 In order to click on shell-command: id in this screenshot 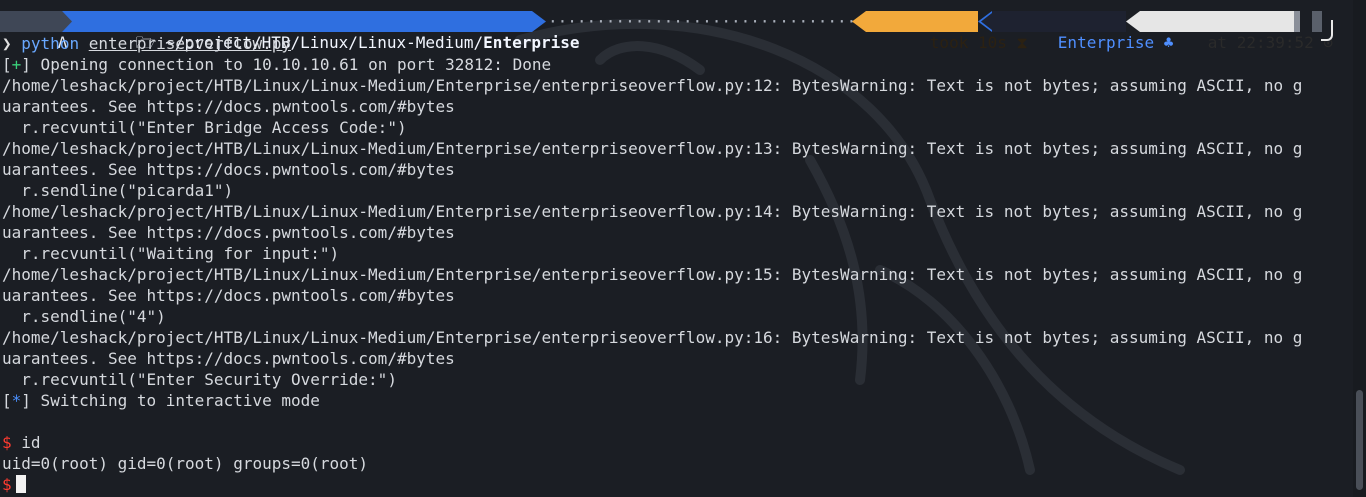, I will do `click(26, 442)`.